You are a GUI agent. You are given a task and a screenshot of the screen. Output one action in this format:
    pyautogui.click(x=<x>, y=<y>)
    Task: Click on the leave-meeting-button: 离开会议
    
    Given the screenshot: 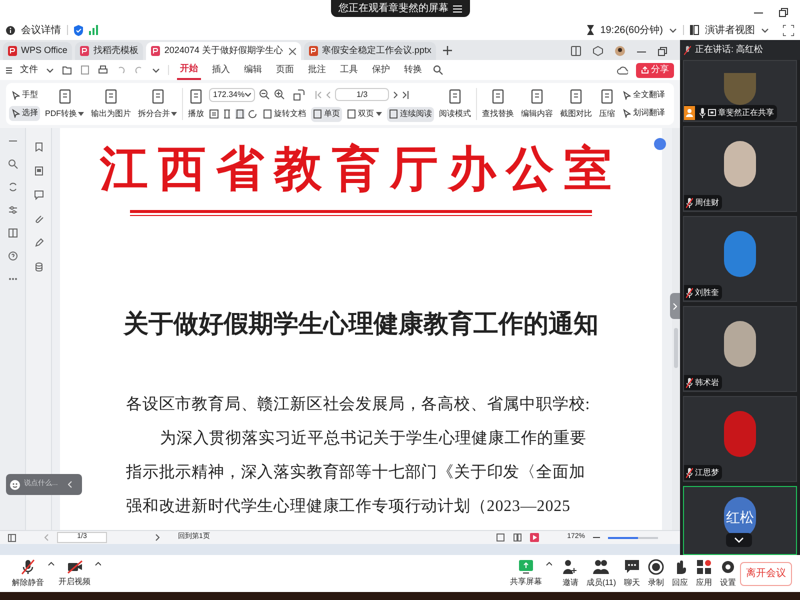 What is the action you would take?
    pyautogui.click(x=766, y=574)
    